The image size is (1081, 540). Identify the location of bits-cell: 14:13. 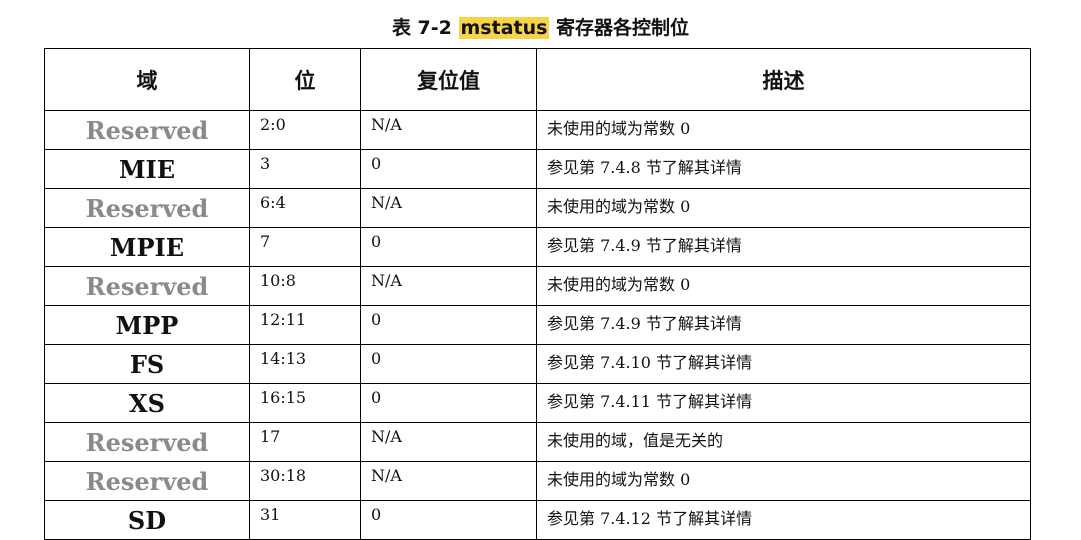
(305, 364).